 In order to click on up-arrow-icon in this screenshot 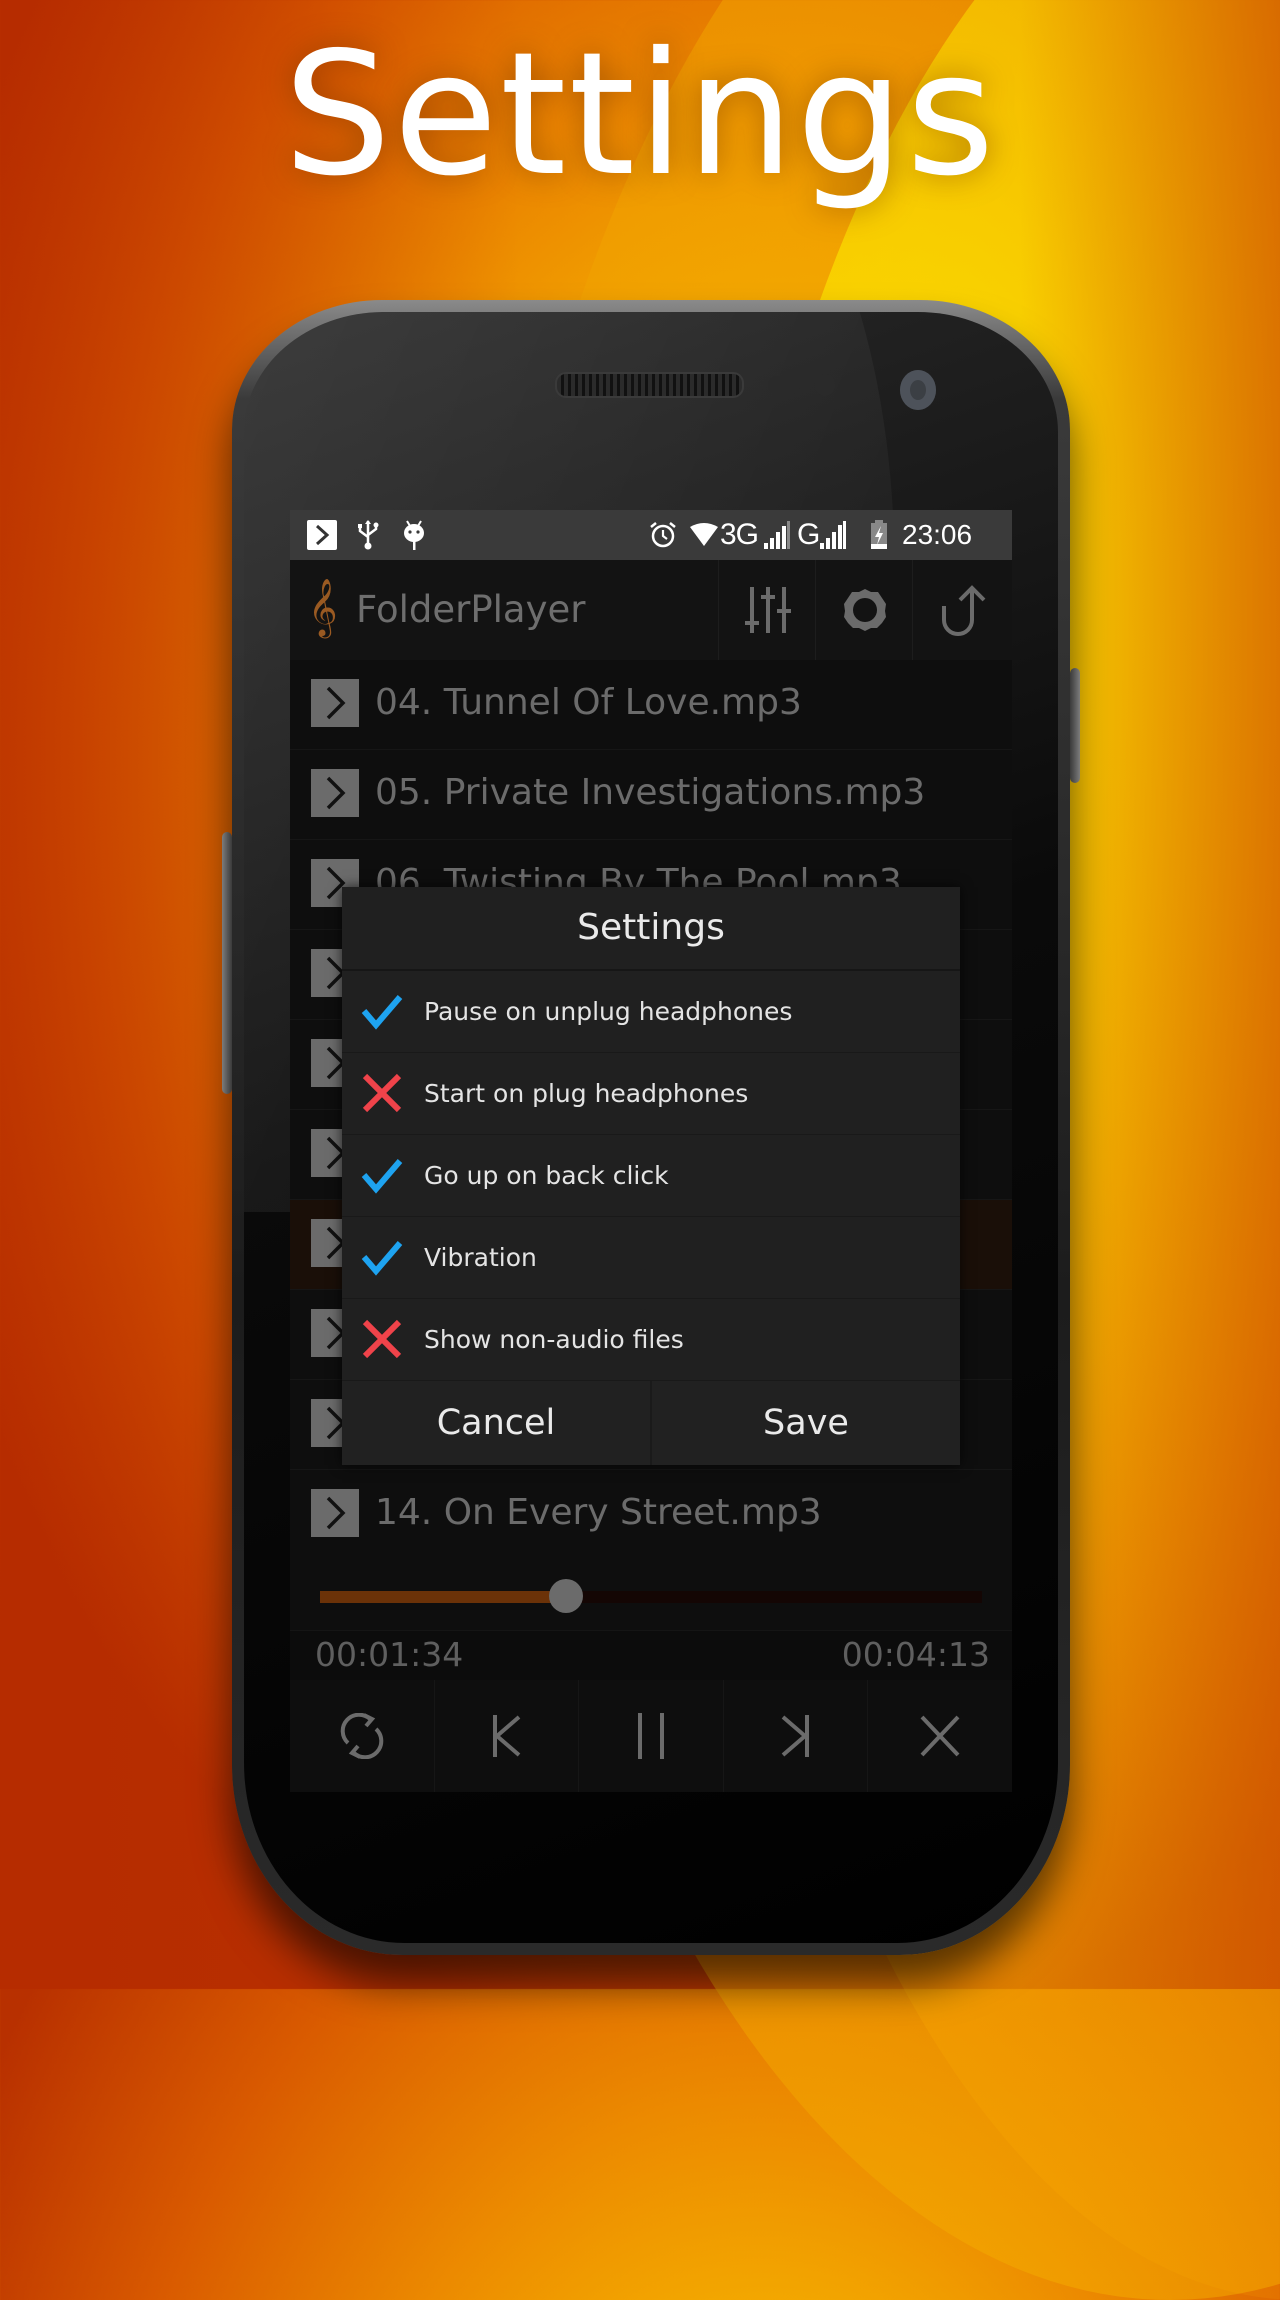, I will do `click(963, 610)`.